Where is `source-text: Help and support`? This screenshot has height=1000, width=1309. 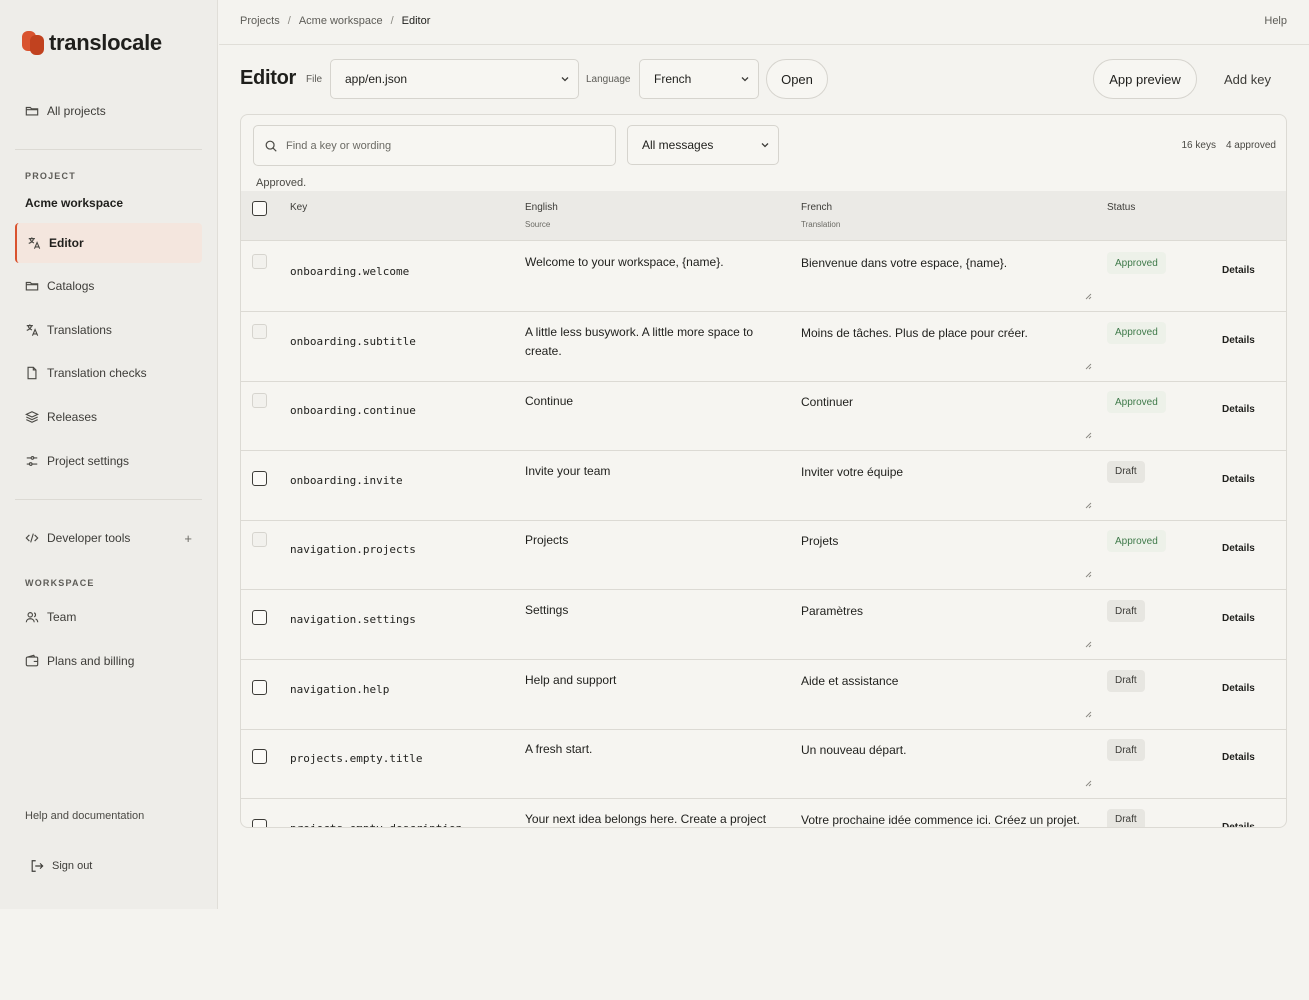
source-text: Help and support is located at coordinates (571, 679).